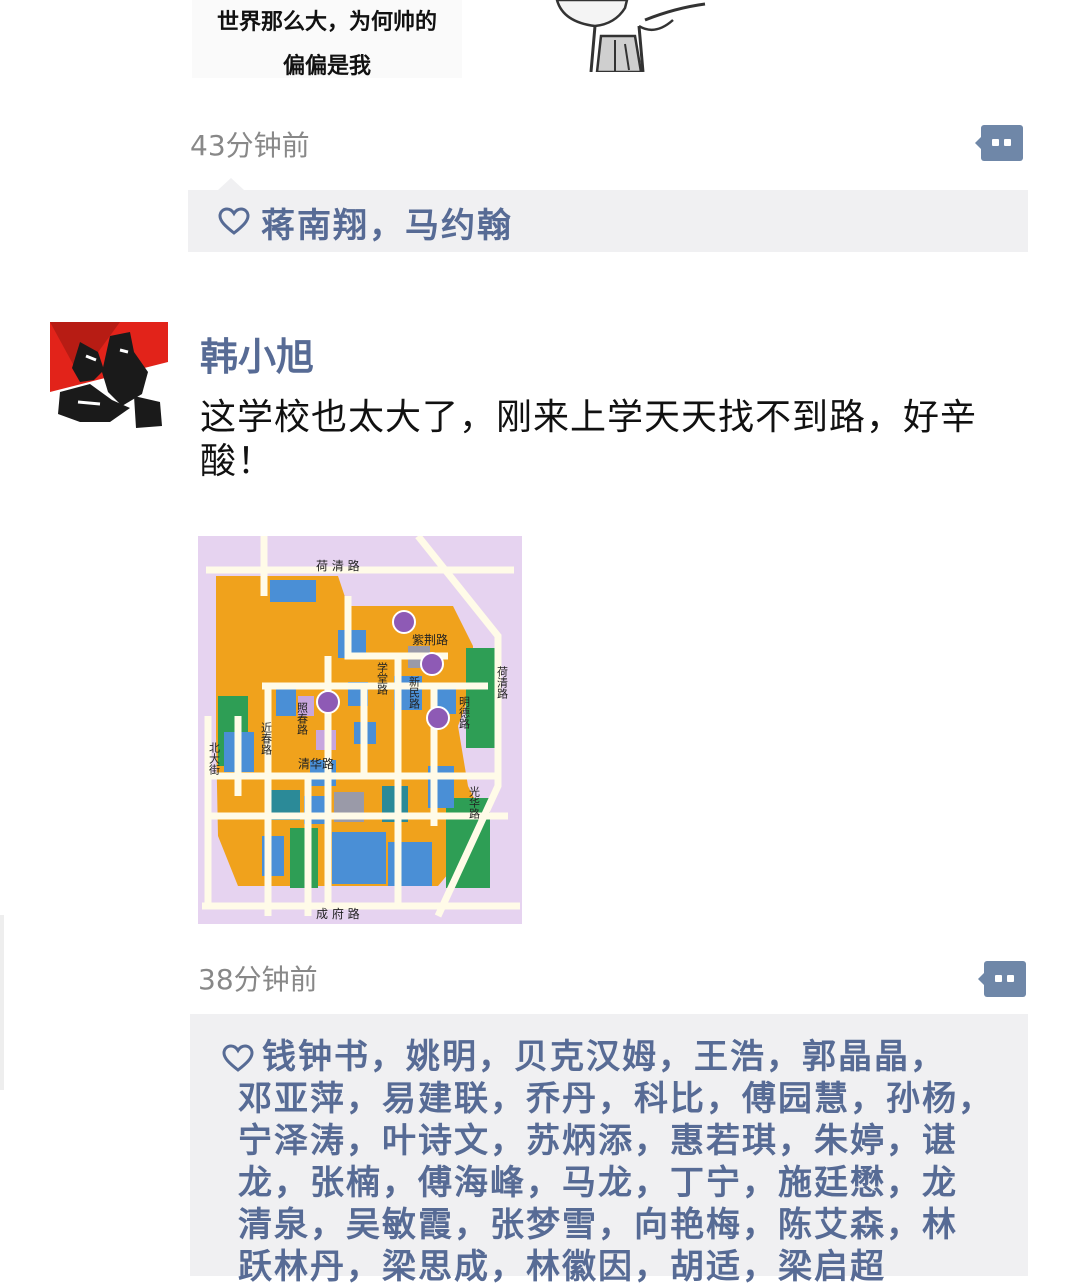 The image size is (1079, 1288). Describe the element at coordinates (257, 353) in the screenshot. I see `post-username: 韩小旭` at that location.